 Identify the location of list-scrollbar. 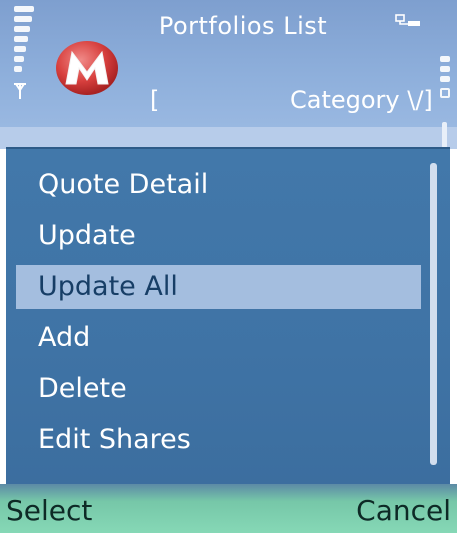
(444, 135).